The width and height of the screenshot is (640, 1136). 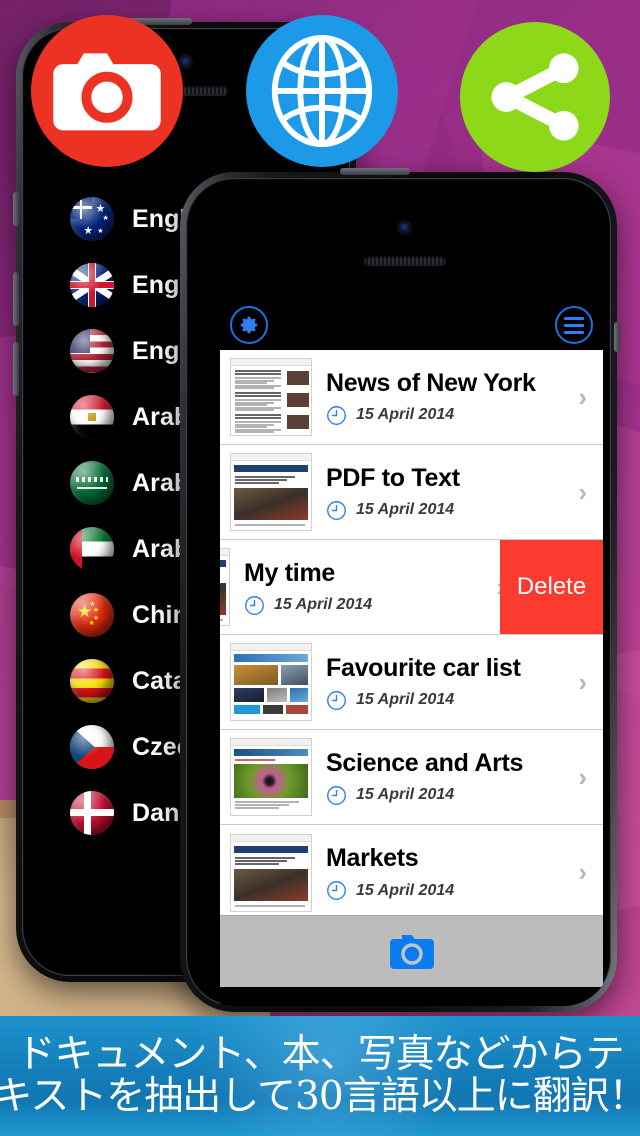 What do you see at coordinates (442, 397) in the screenshot?
I see `document-info: News of New York 15 April 2014` at bounding box center [442, 397].